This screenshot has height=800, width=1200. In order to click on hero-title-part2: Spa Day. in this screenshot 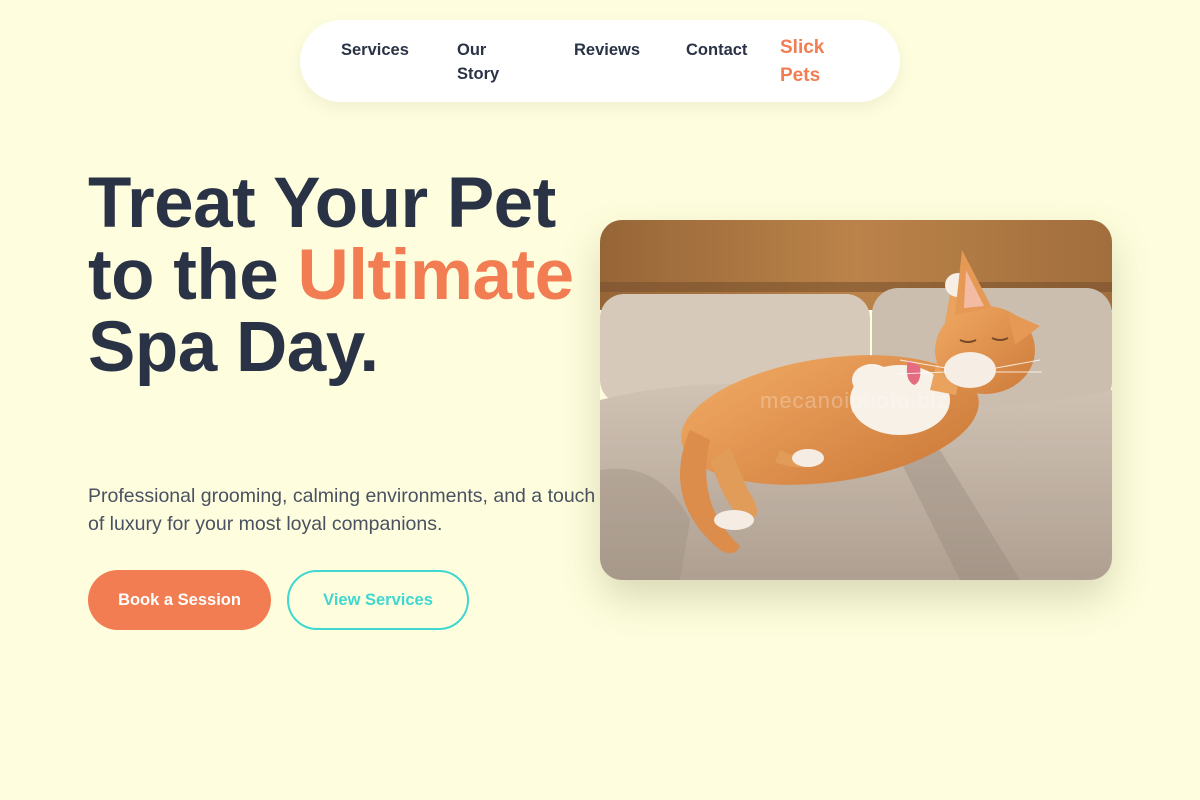, I will do `click(233, 347)`.